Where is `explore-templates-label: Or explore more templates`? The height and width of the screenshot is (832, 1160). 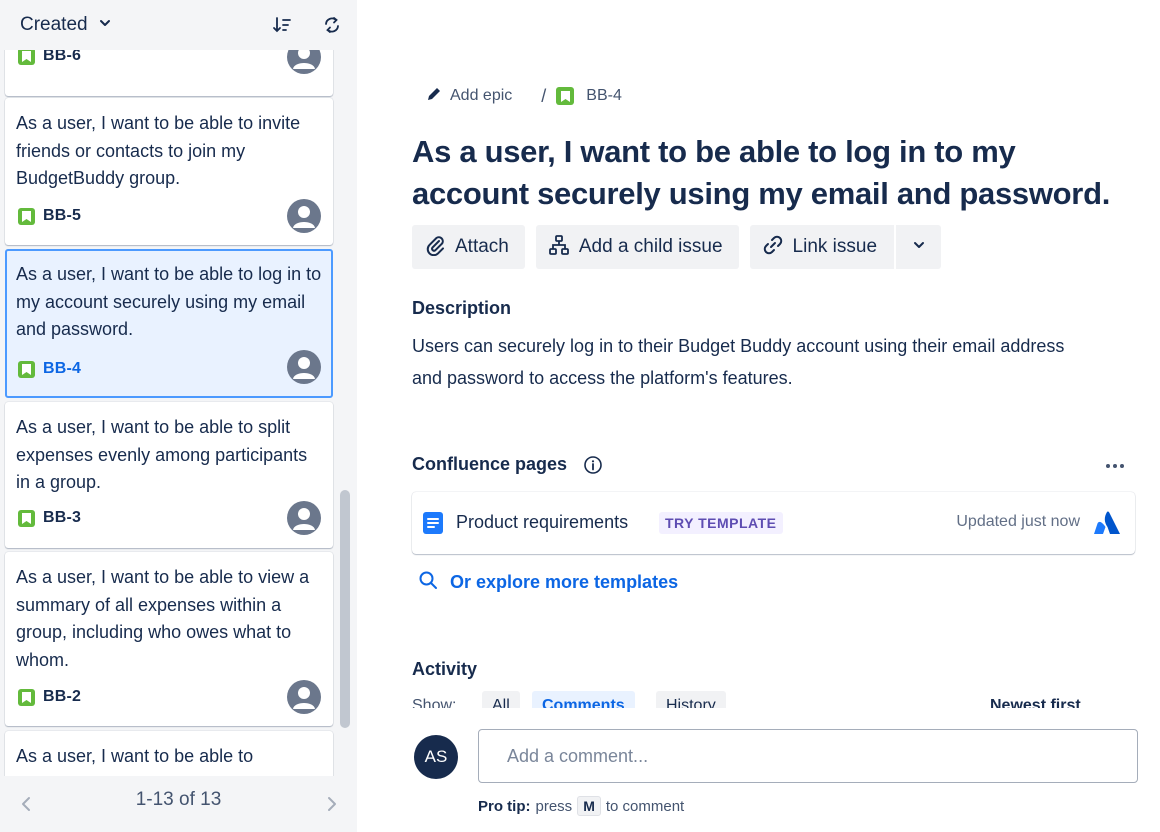
explore-templates-label: Or explore more templates is located at coordinates (564, 582).